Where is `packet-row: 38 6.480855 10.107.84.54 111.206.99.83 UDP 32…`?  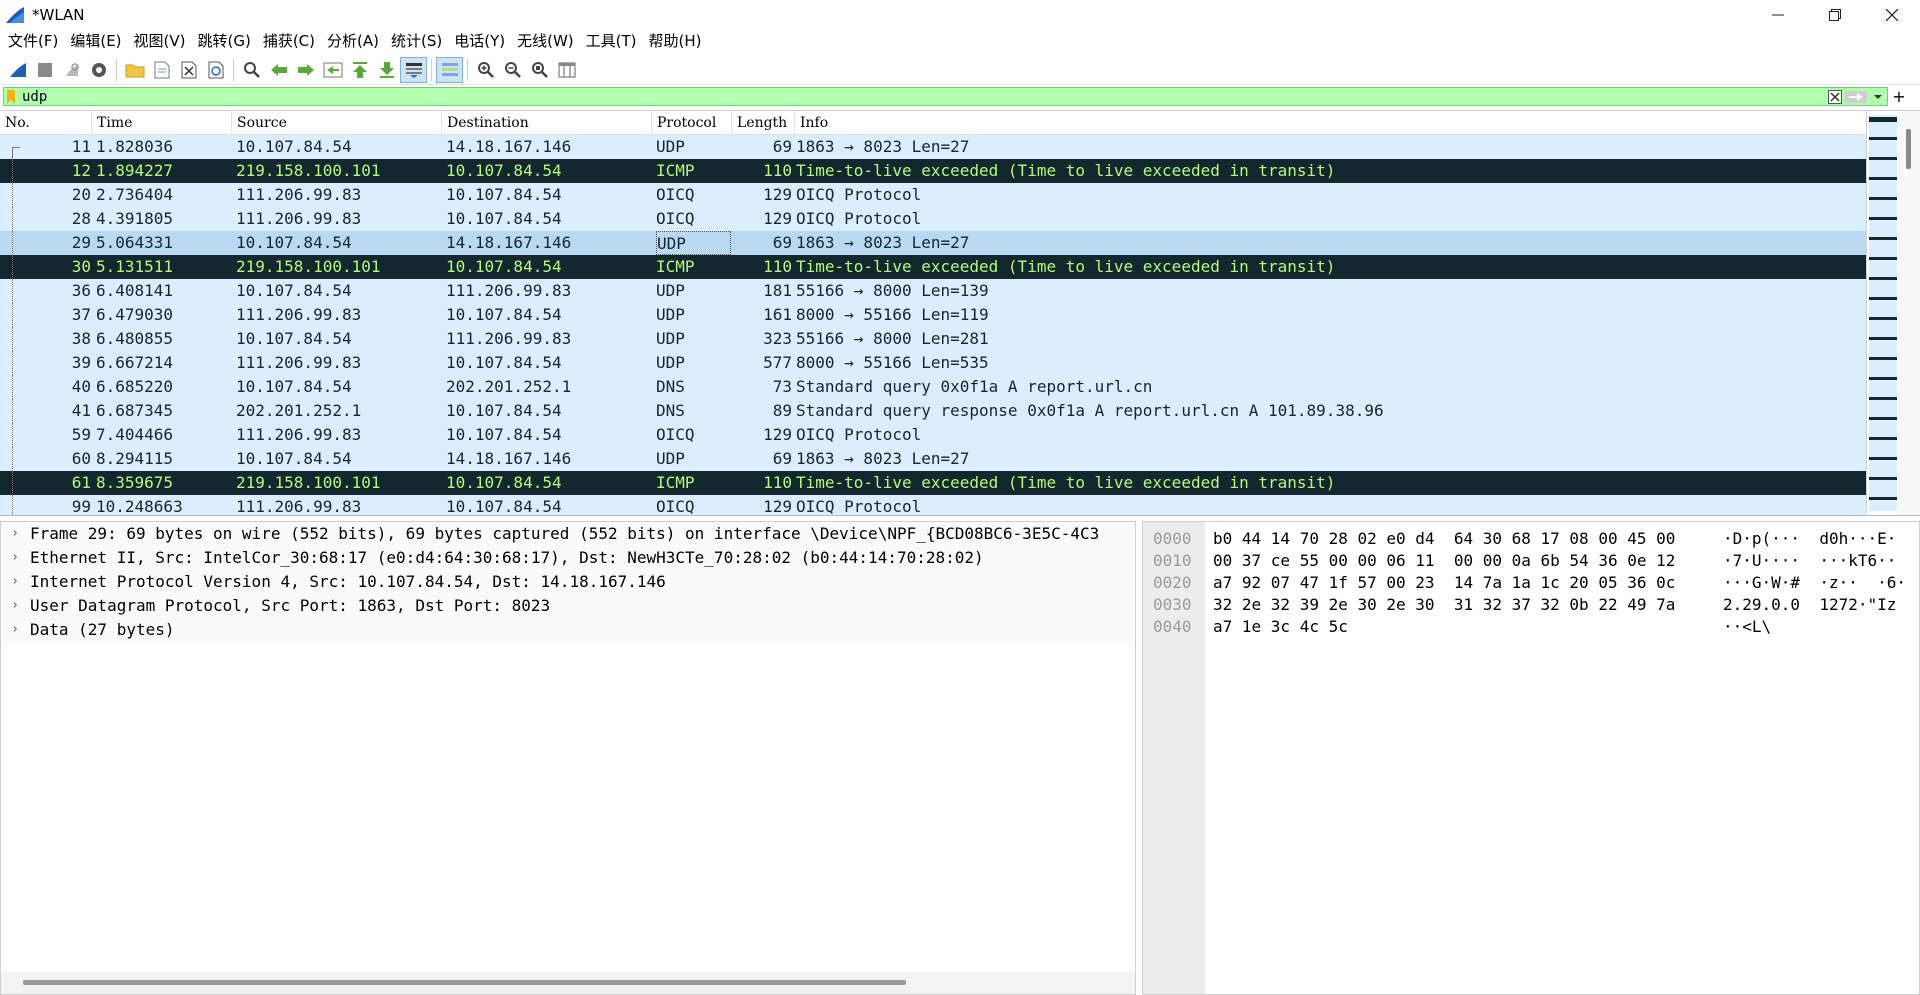 packet-row: 38 6.480855 10.107.84.54 111.206.99.83 UDP 32… is located at coordinates (933, 339).